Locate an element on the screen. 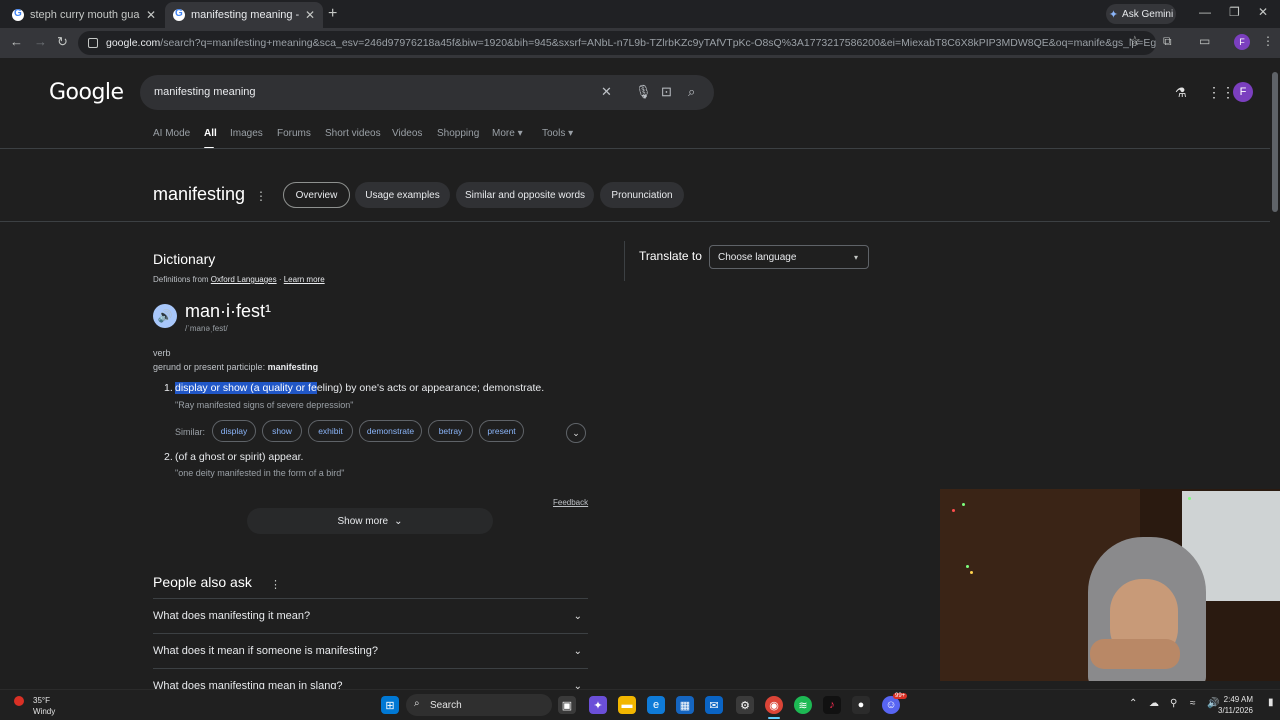 The height and width of the screenshot is (720, 1280). notifications-icon: ▮ is located at coordinates (1271, 702).